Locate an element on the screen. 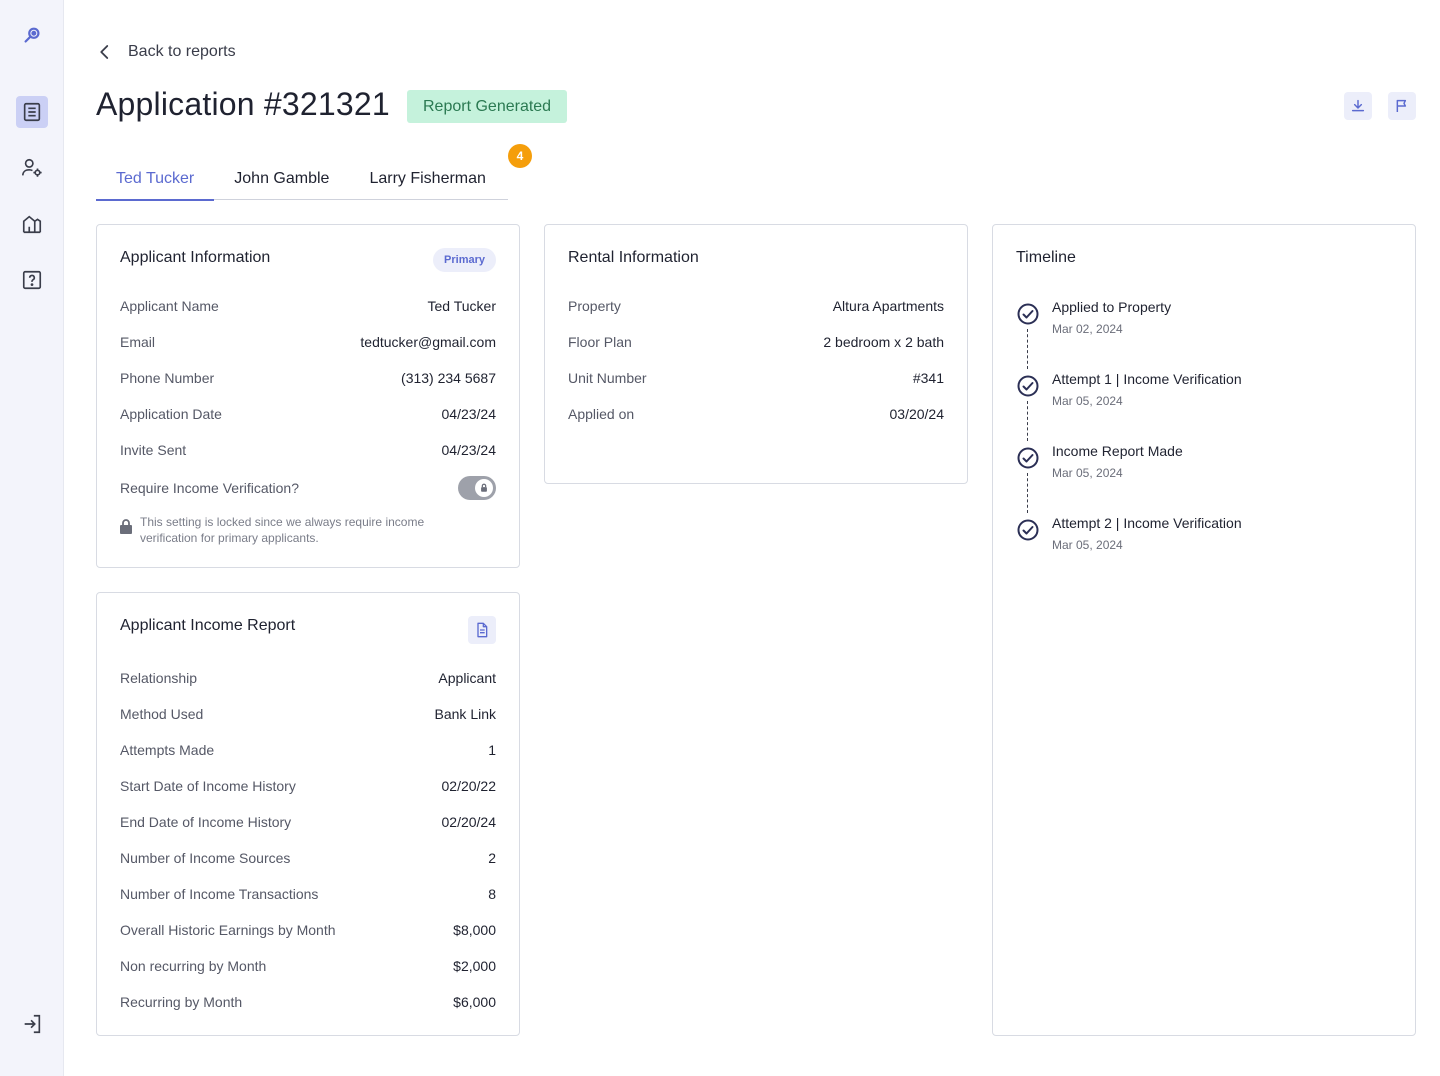 The height and width of the screenshot is (1076, 1440). card-title: Applicant Information is located at coordinates (195, 257).